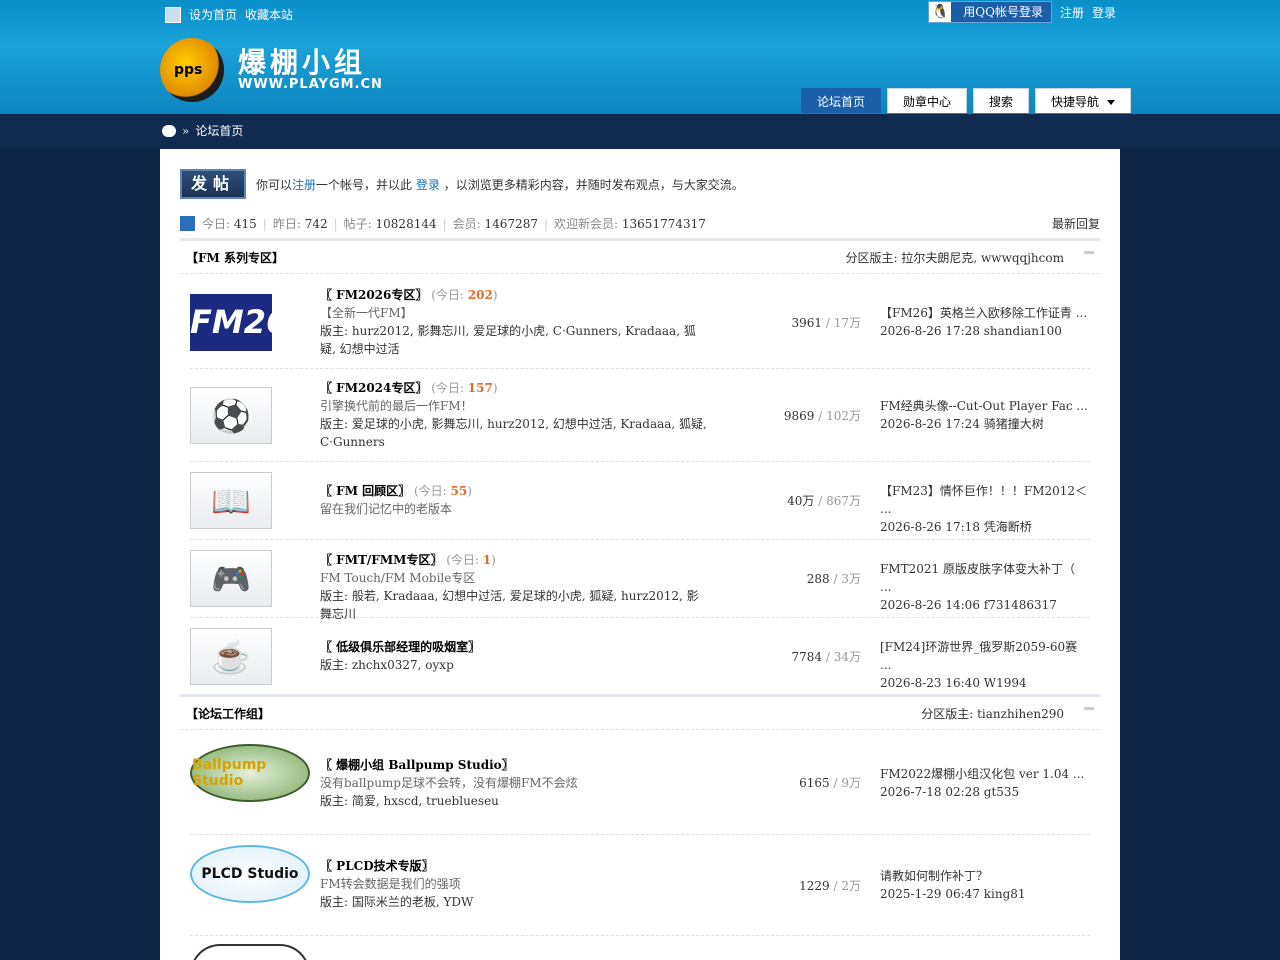 Image resolution: width=1280 pixels, height=960 pixels. I want to click on register-link: 注册, so click(1072, 12).